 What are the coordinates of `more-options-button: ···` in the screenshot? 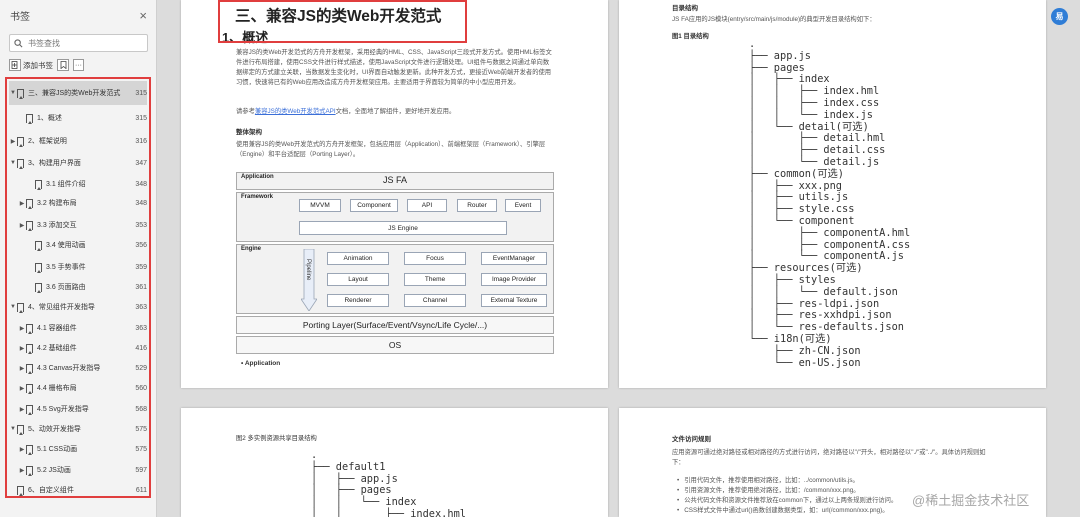 It's located at (78, 65).